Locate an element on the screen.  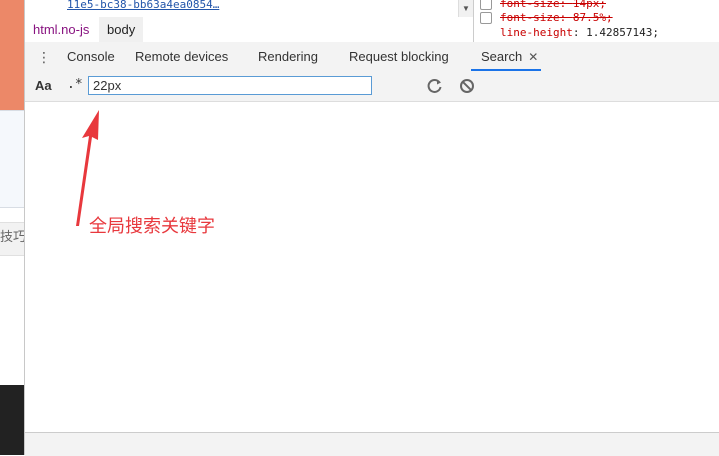
more-tools-menu-icon: ⋮ is located at coordinates (44, 57).